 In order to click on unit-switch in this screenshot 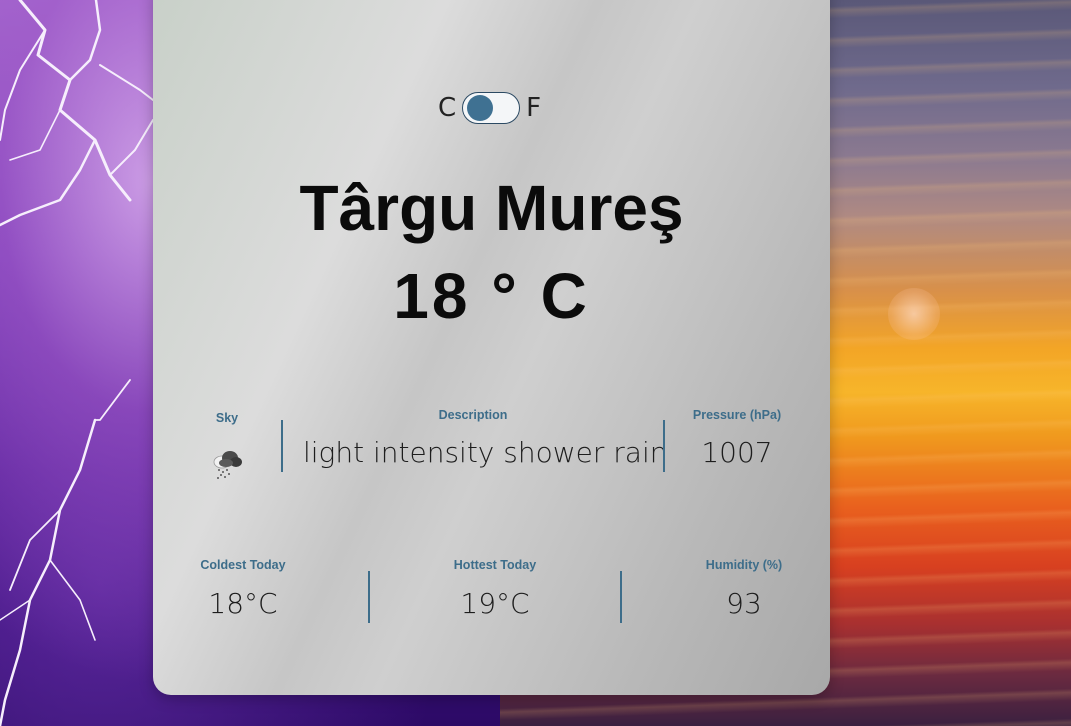, I will do `click(491, 108)`.